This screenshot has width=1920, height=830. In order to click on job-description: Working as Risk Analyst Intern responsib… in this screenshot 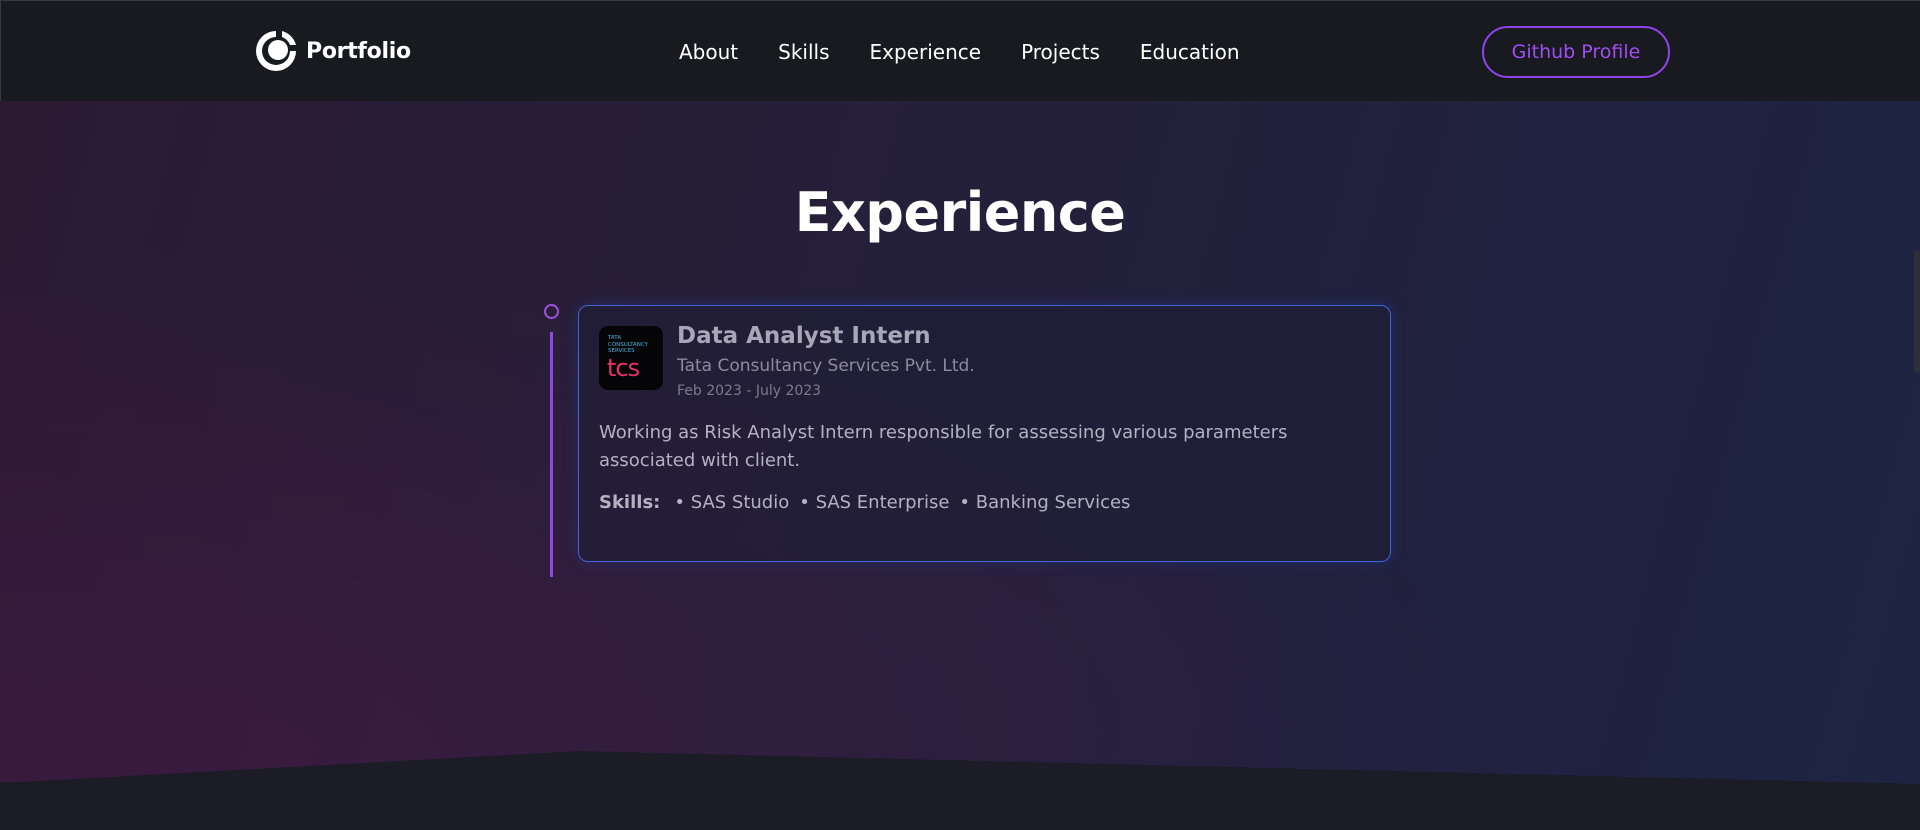, I will do `click(943, 446)`.